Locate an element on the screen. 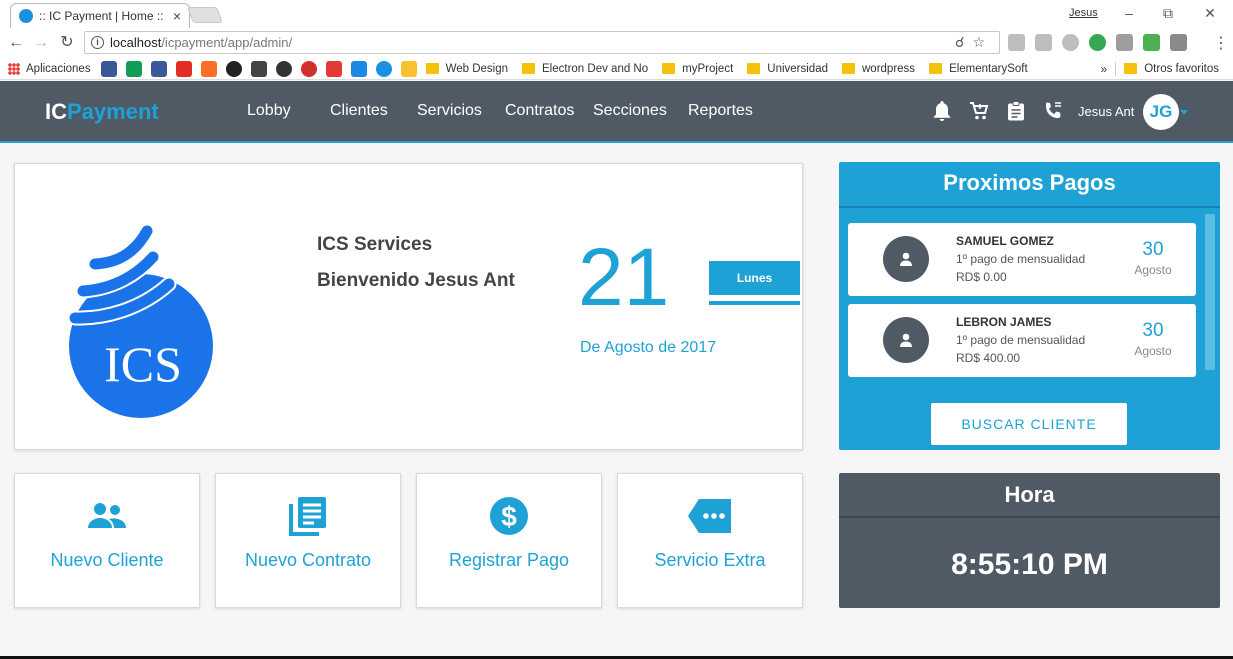 This screenshot has width=1233, height=659. nav-lobby: Lobby is located at coordinates (269, 111).